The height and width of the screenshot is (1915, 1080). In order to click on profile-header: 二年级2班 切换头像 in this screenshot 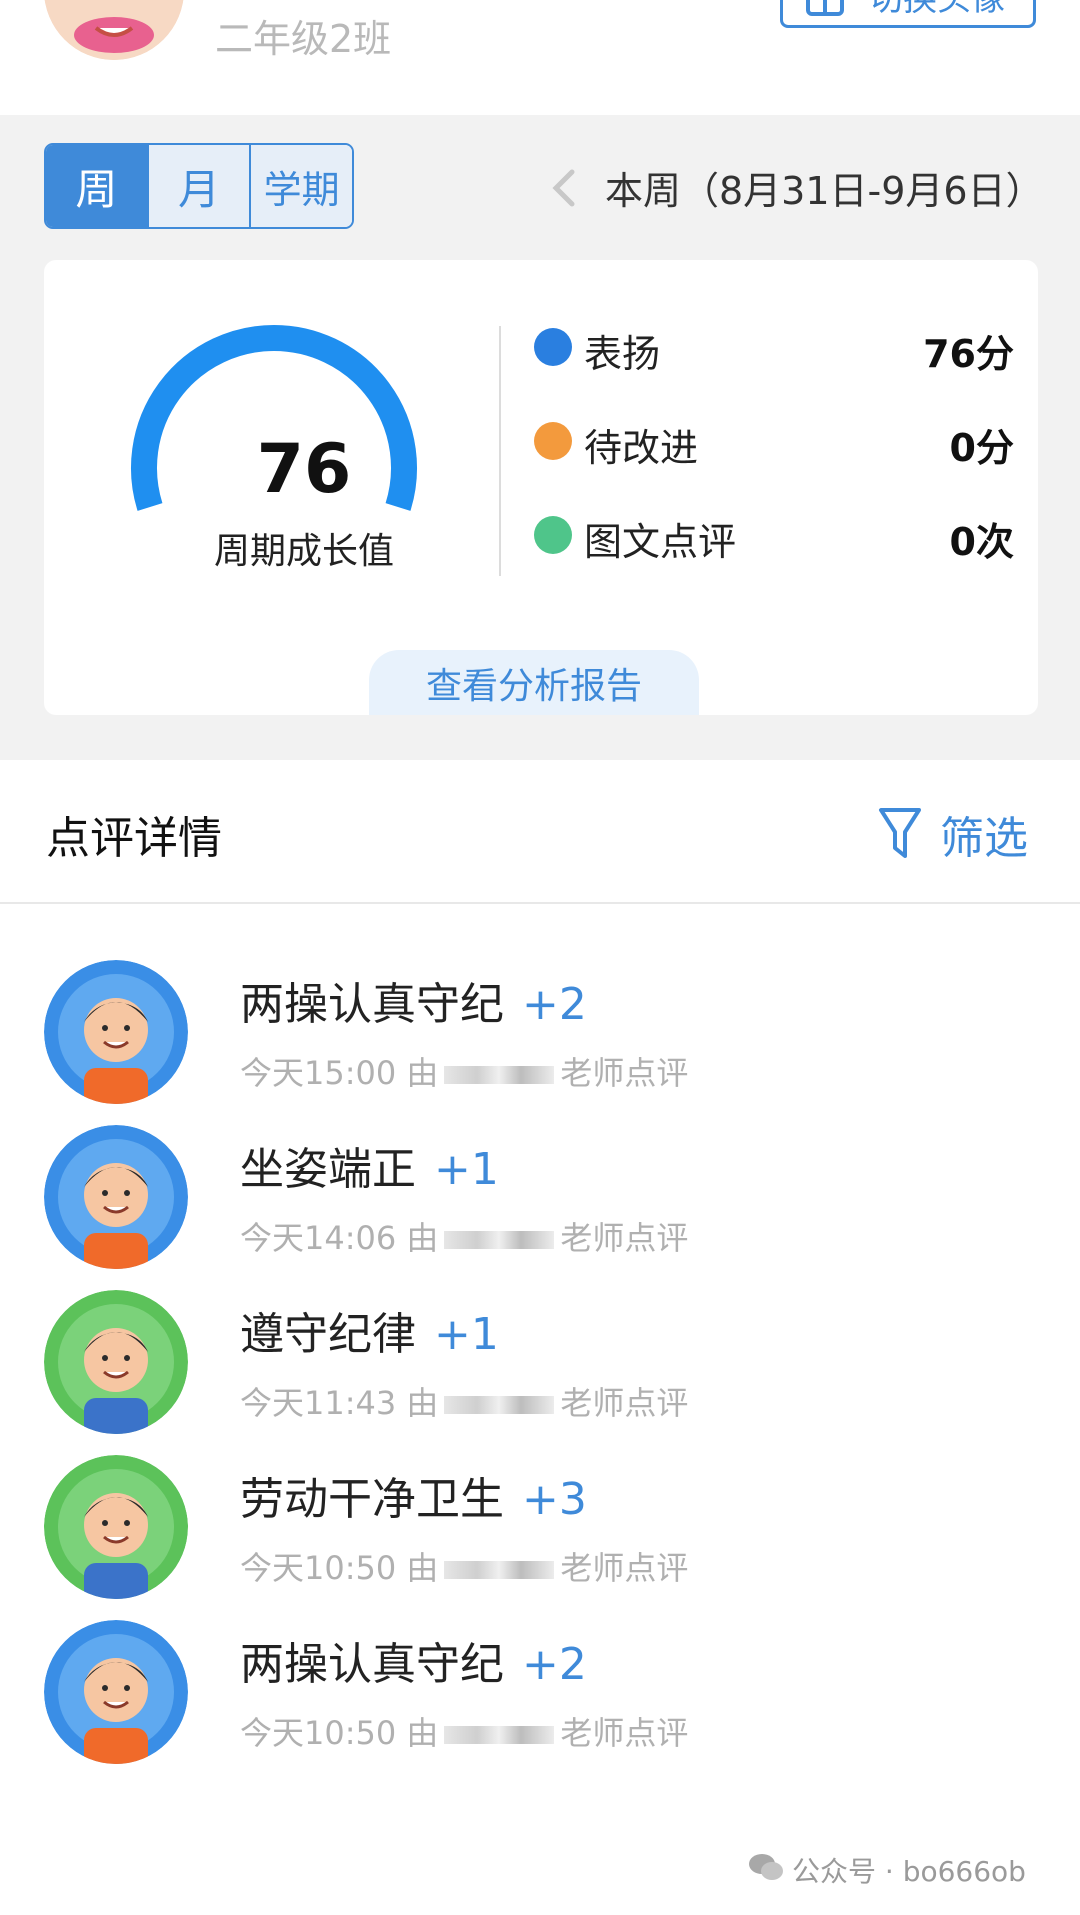, I will do `click(540, 57)`.